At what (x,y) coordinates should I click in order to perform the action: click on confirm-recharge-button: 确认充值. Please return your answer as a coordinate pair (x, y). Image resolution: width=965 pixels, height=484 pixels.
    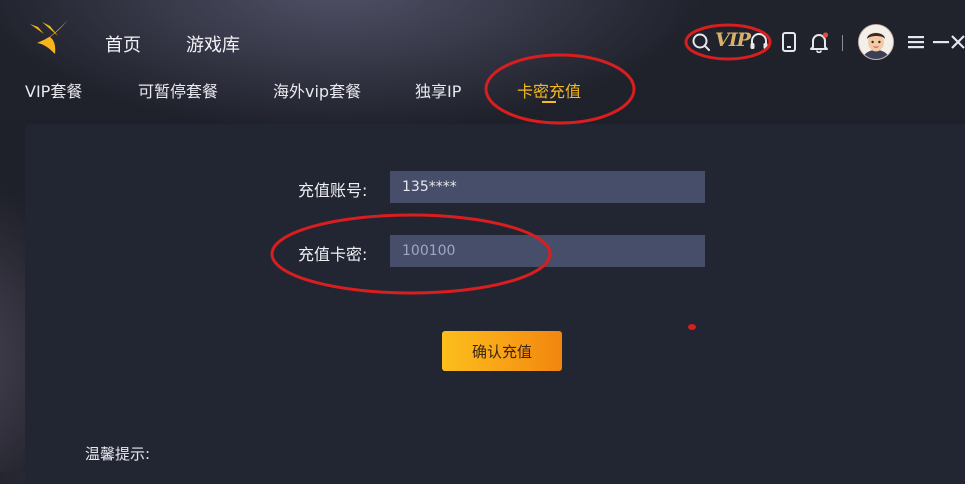
    Looking at the image, I should click on (502, 351).